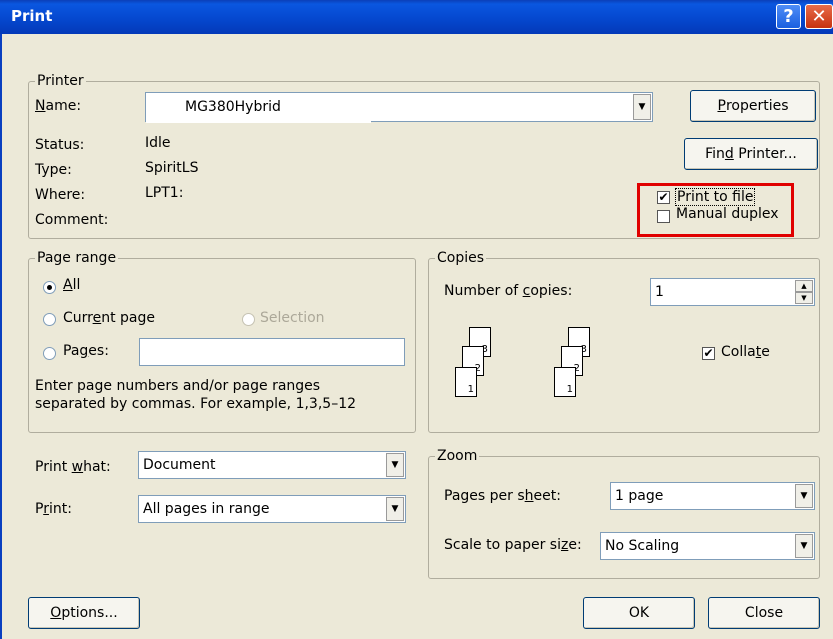 This screenshot has width=833, height=639. Describe the element at coordinates (272, 509) in the screenshot. I see `print-select: All pages in range ▼` at that location.